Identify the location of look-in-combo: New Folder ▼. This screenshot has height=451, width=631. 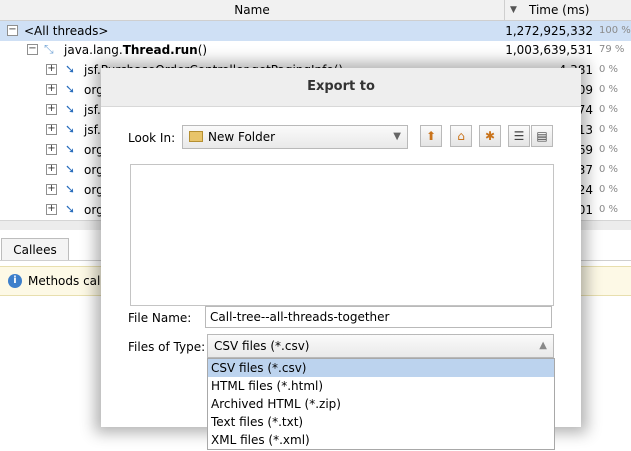
(295, 137).